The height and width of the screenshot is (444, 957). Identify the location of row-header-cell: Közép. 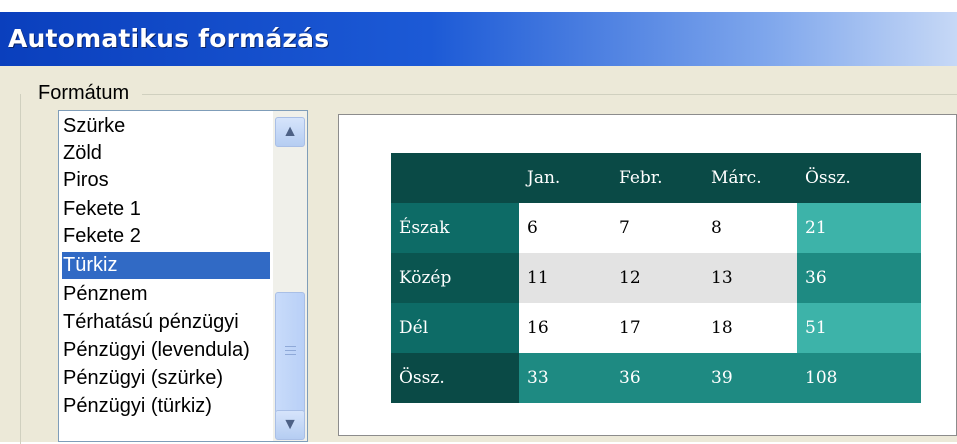
(455, 278).